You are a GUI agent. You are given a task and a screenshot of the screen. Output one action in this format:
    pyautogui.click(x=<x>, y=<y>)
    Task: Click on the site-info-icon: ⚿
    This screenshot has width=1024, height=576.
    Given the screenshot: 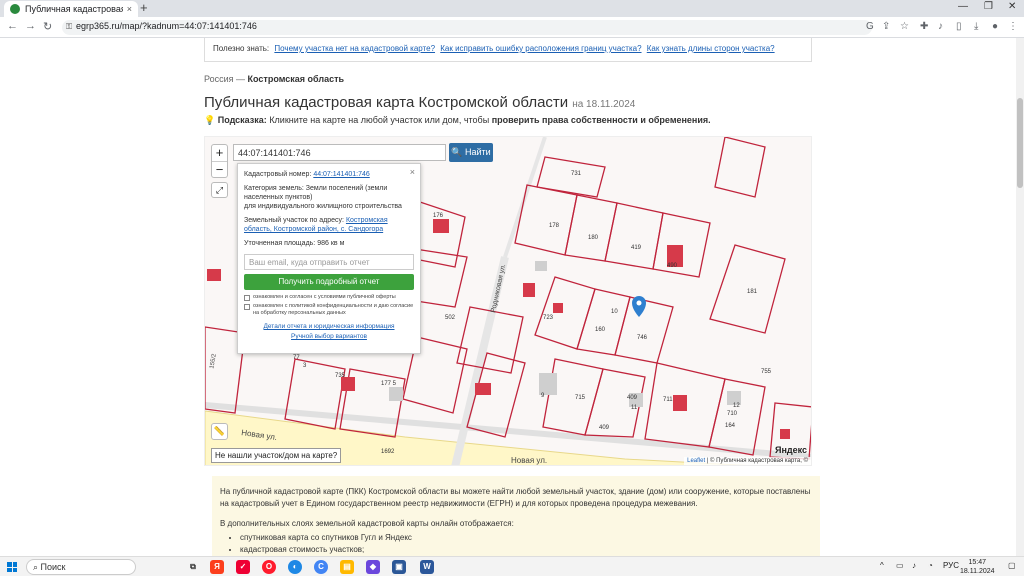 What is the action you would take?
    pyautogui.click(x=69, y=27)
    